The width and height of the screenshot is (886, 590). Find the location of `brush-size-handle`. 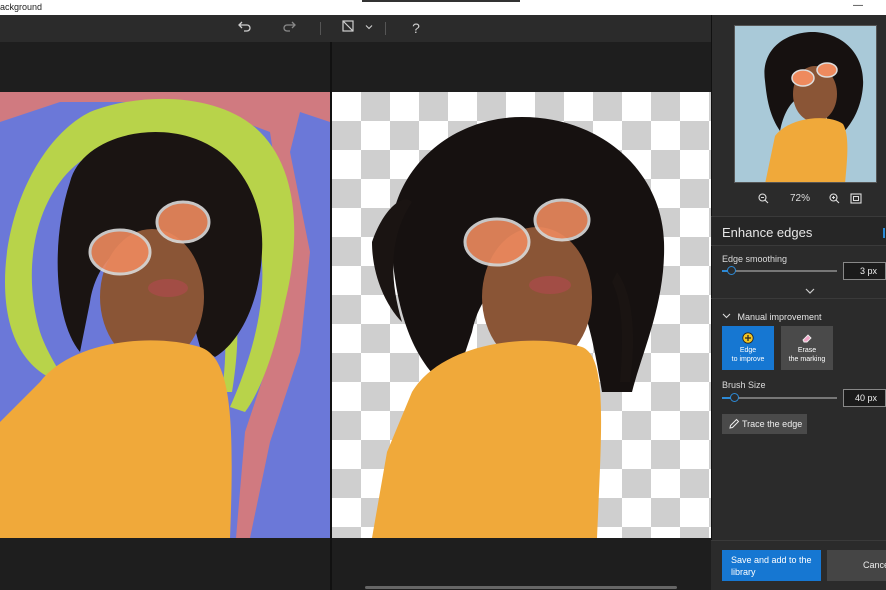

brush-size-handle is located at coordinates (734, 397).